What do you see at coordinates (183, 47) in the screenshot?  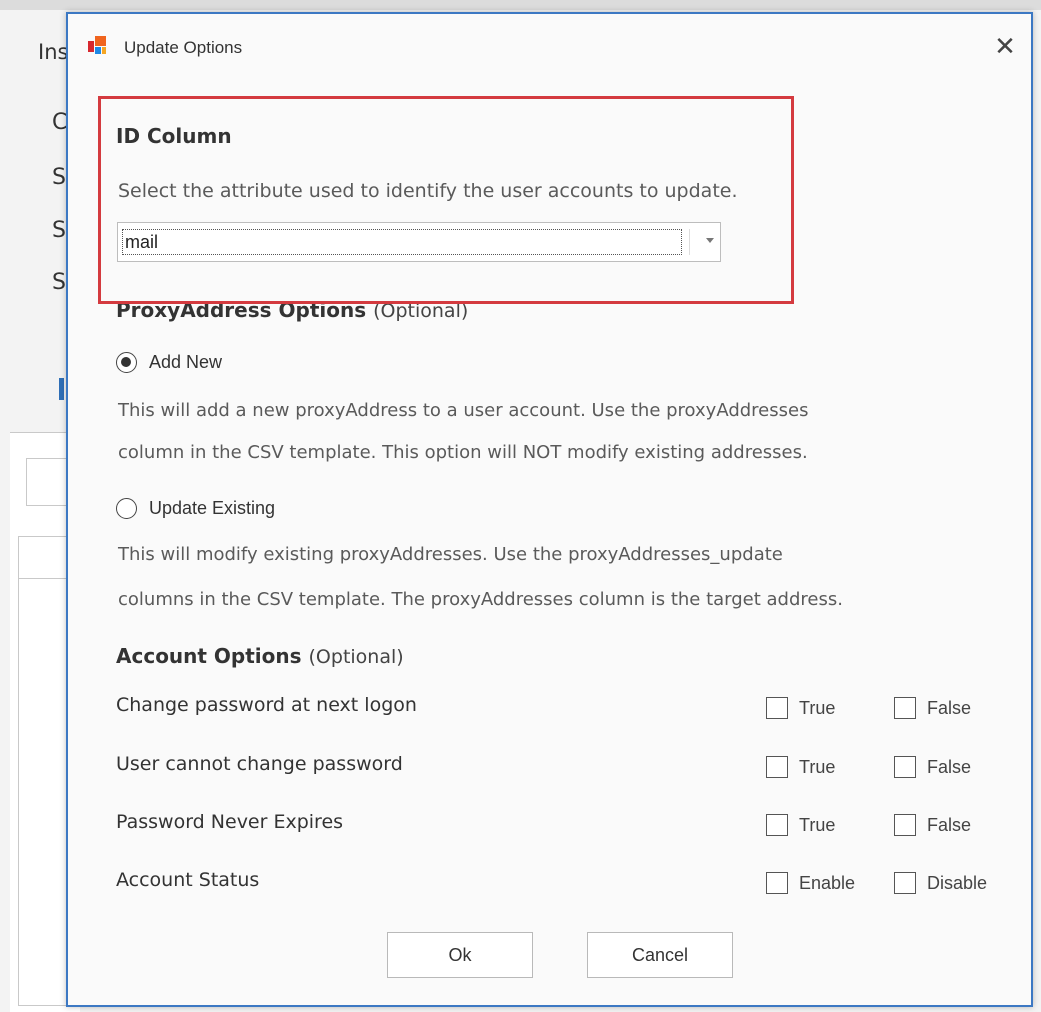 I see `dialog-title: Update Options` at bounding box center [183, 47].